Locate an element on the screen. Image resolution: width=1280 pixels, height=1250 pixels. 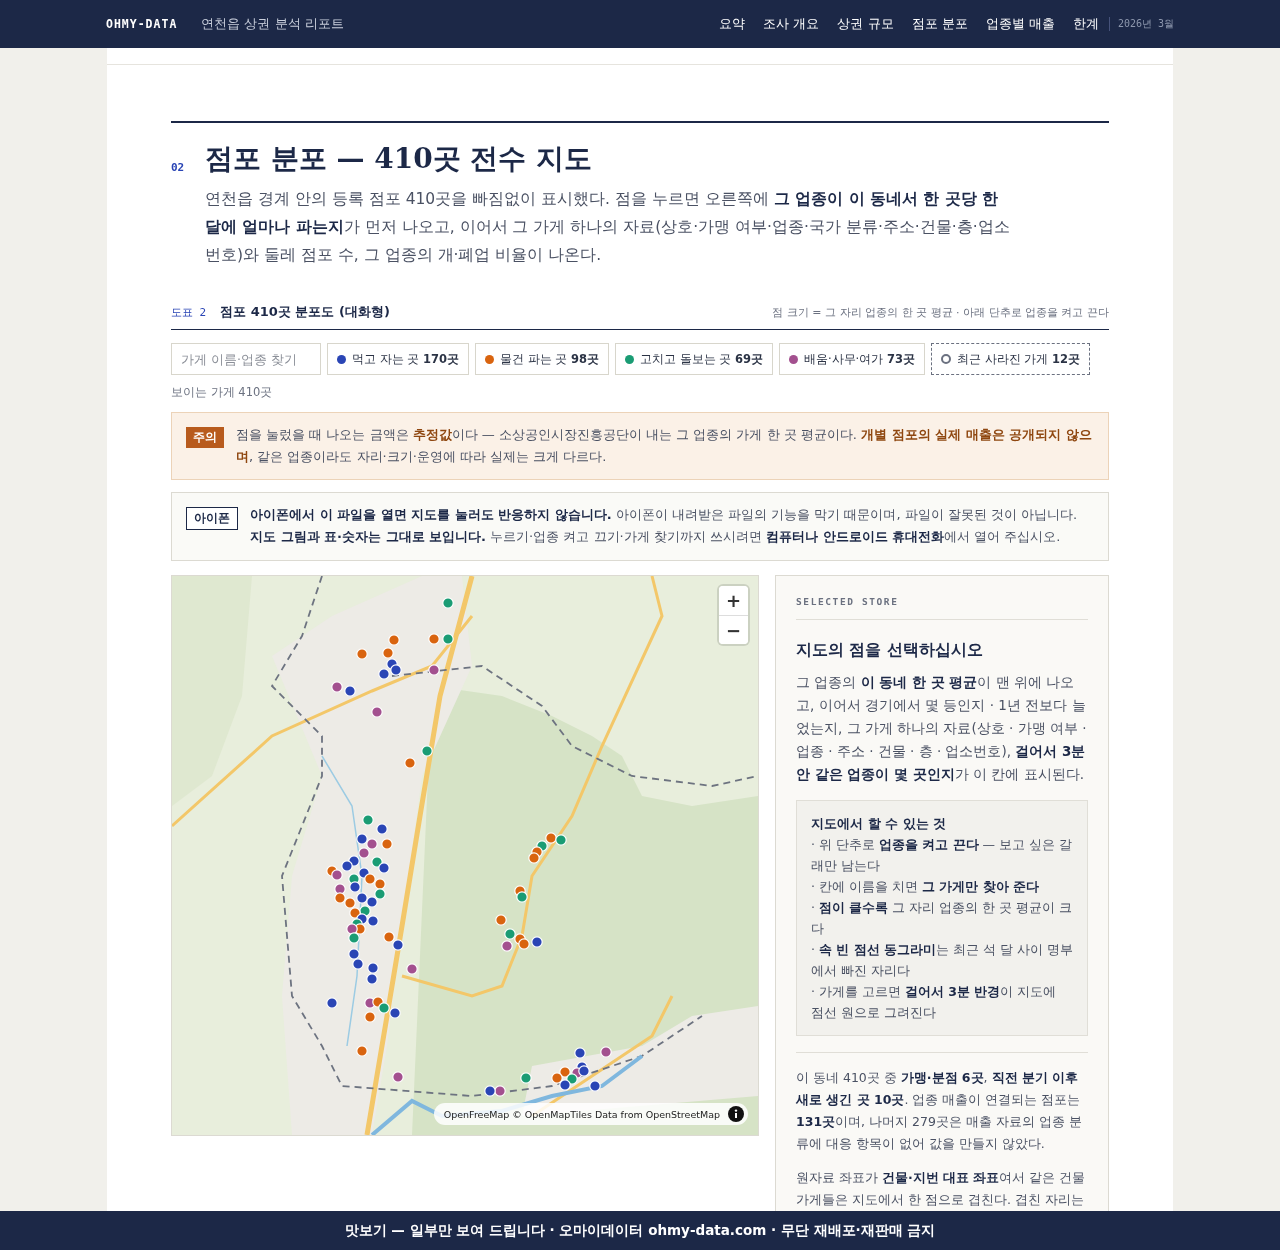
filter-button: 최근 사라진 가게 12곳 is located at coordinates (1010, 359).